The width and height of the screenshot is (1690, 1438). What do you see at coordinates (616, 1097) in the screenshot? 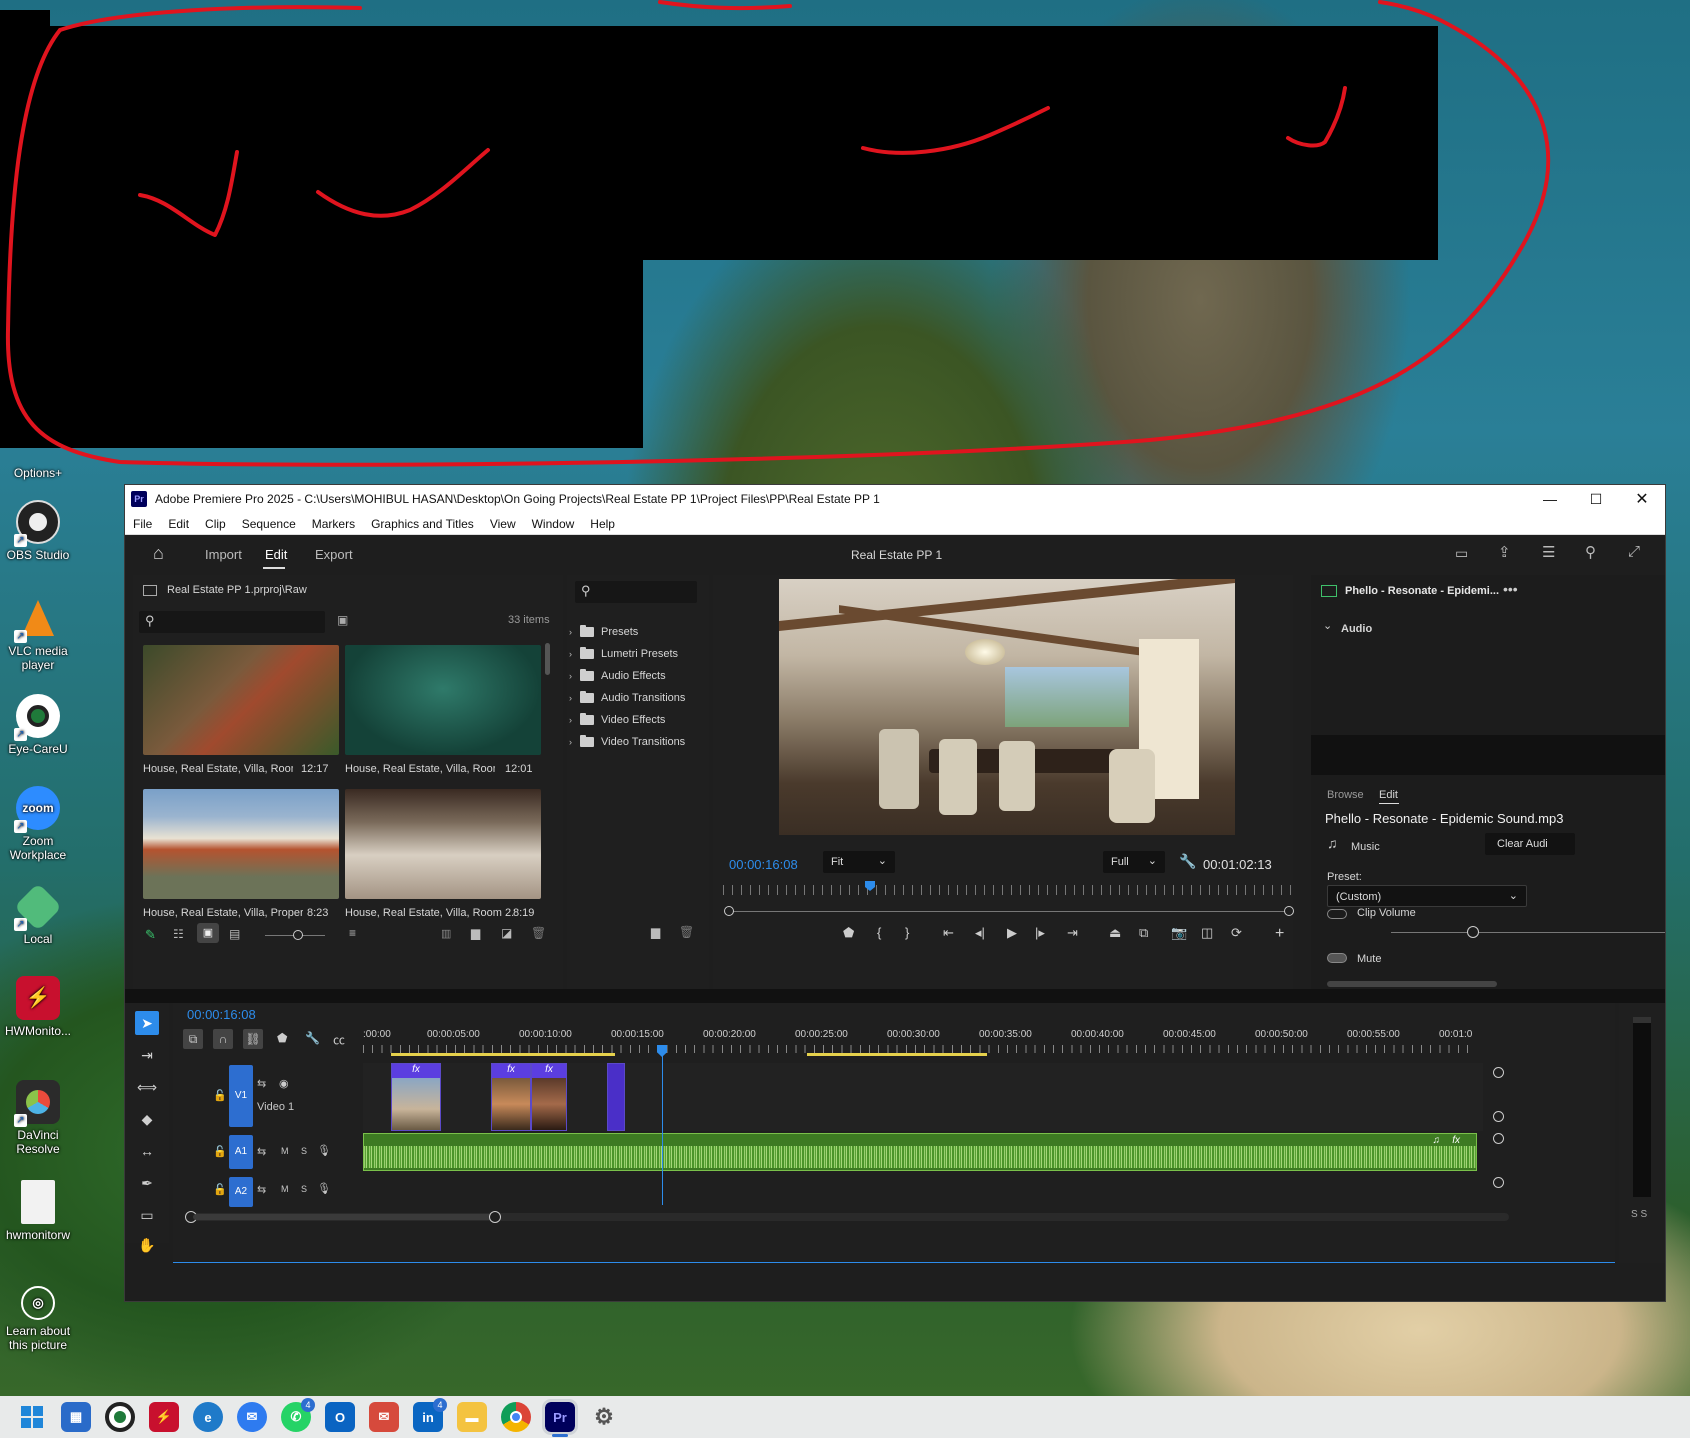
I see `video-clip` at bounding box center [616, 1097].